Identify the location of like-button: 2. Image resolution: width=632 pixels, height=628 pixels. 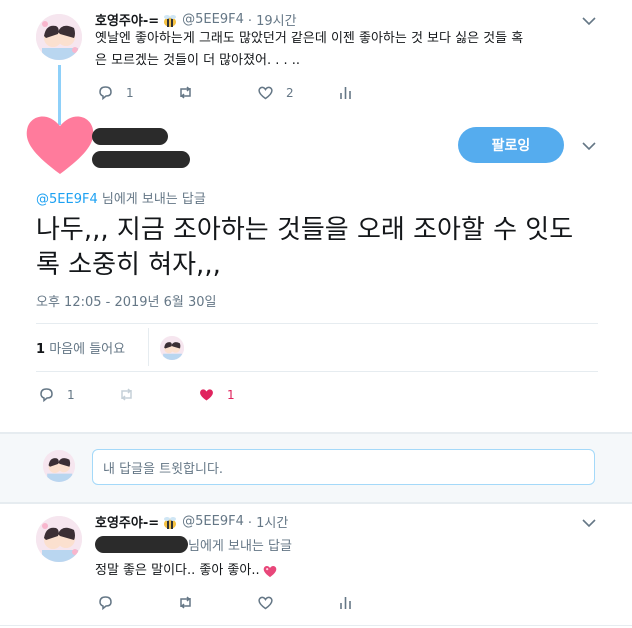
(275, 92).